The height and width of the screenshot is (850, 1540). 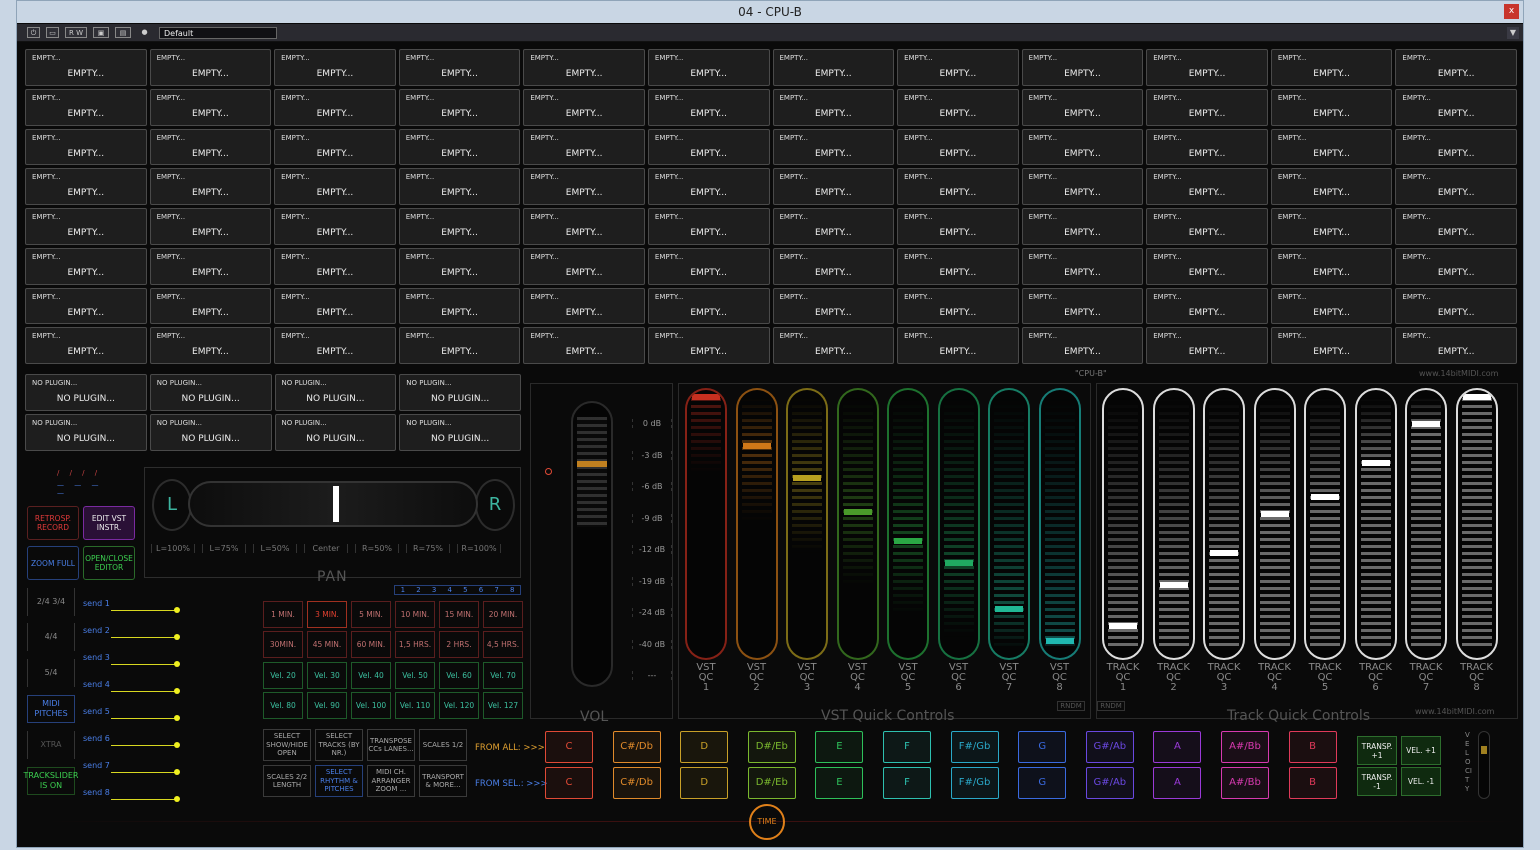 I want to click on time-button-11: 4,5 HRS., so click(x=503, y=644).